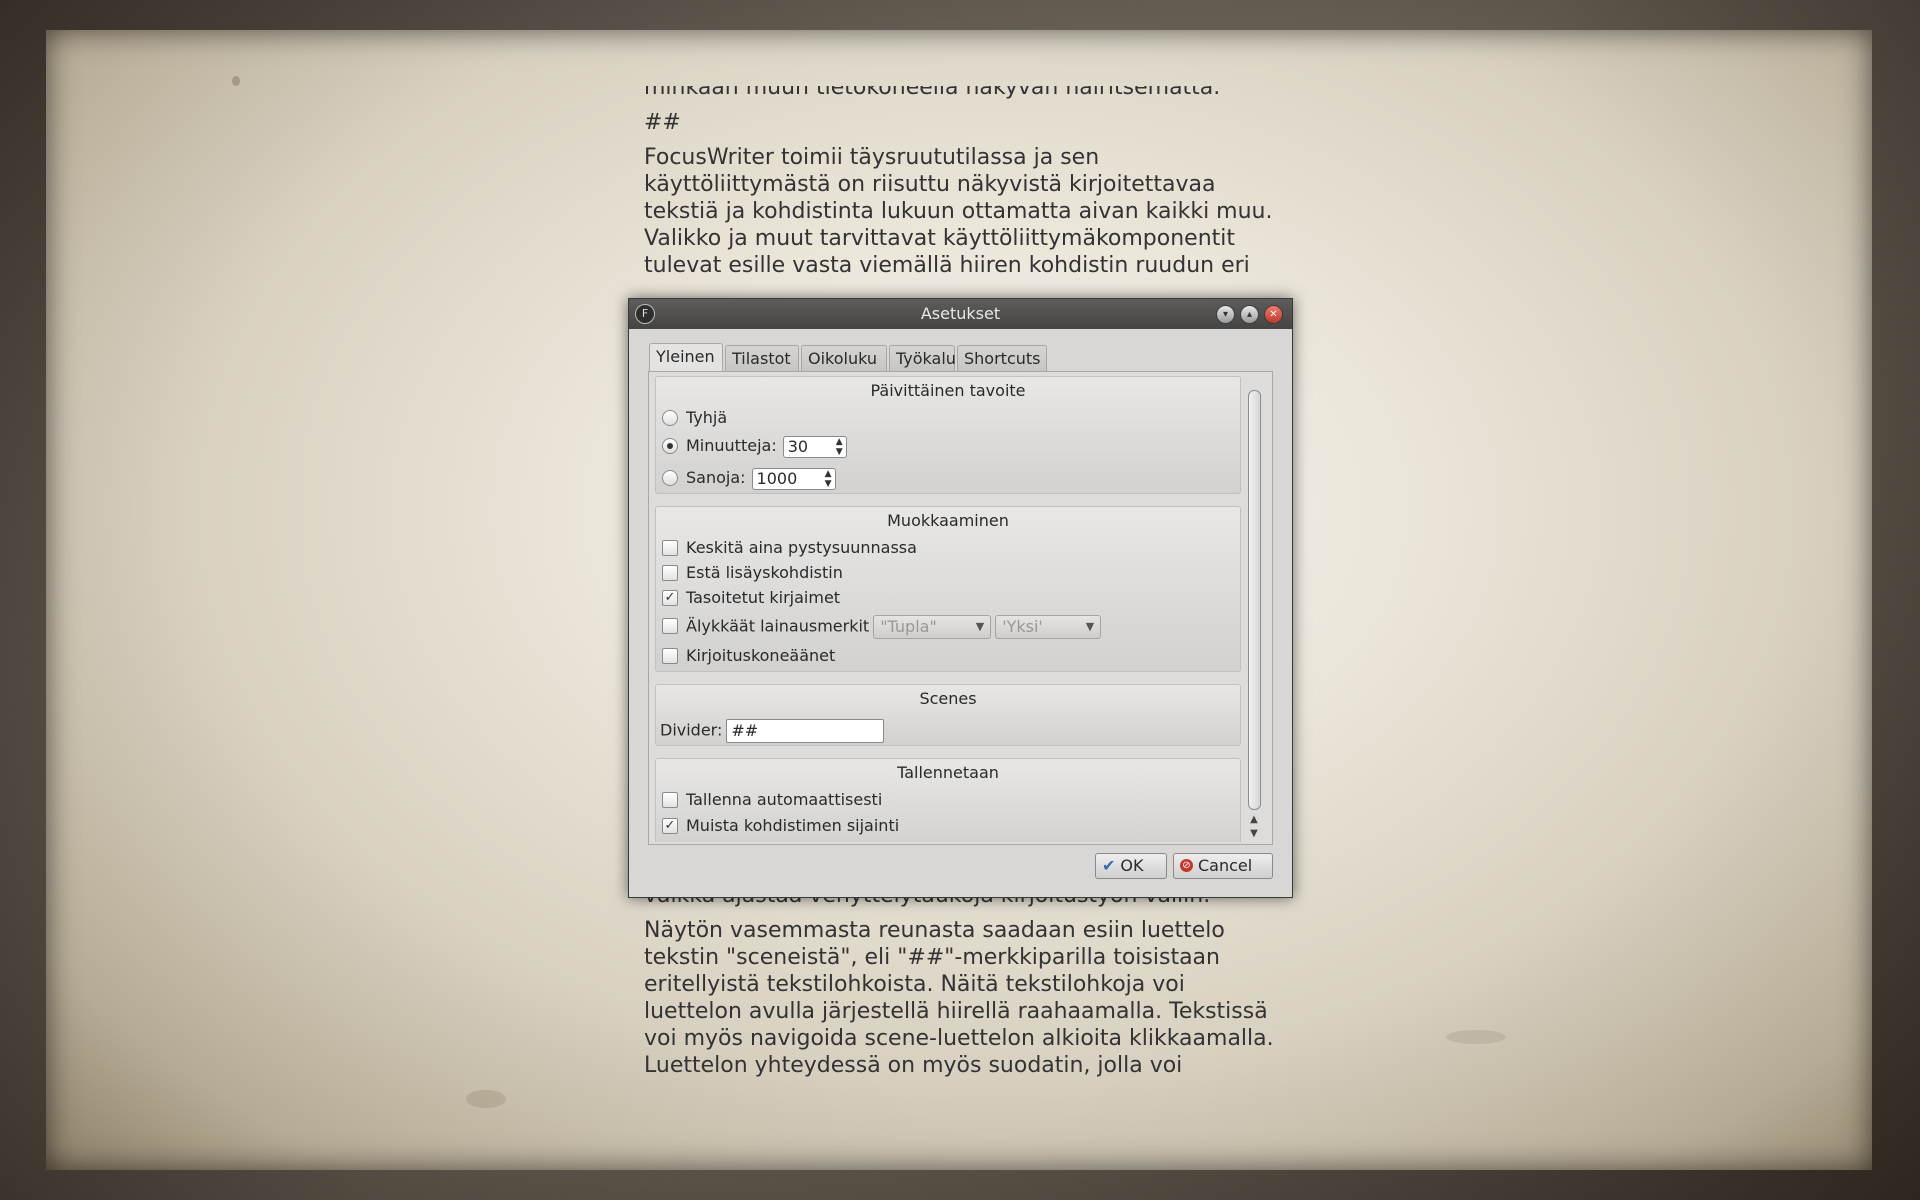 The width and height of the screenshot is (1920, 1200). I want to click on double-quote-combobox: "Tupla" ▼, so click(932, 627).